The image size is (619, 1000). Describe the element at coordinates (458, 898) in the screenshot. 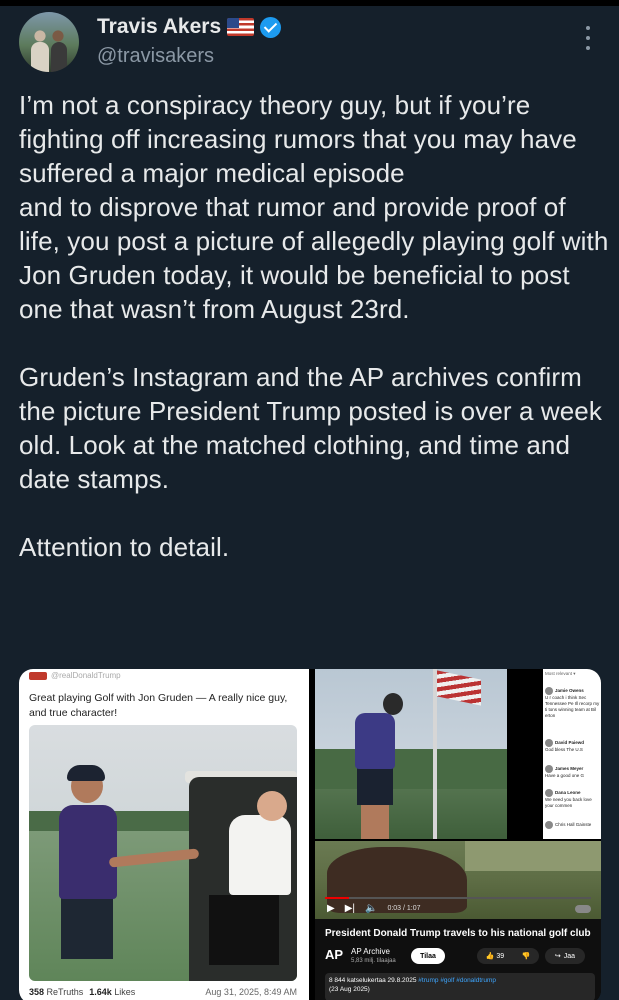

I see `video-progress-track` at that location.